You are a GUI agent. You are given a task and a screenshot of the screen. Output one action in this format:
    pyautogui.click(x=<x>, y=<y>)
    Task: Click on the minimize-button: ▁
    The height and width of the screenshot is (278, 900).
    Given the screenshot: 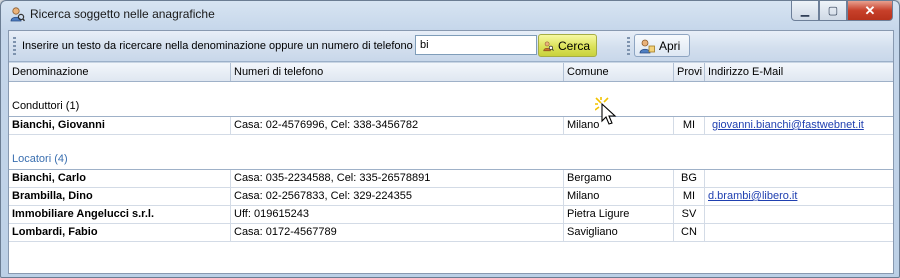 What is the action you would take?
    pyautogui.click(x=805, y=11)
    